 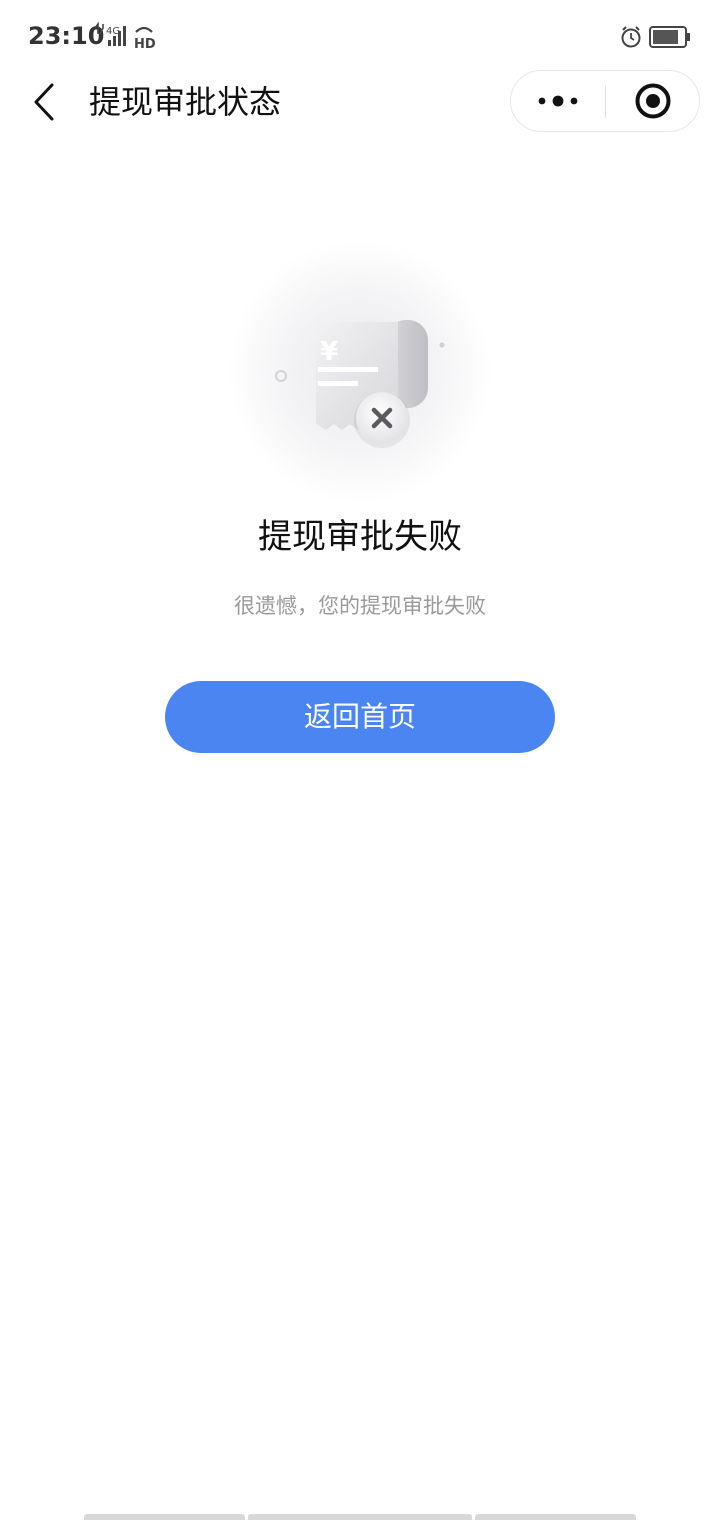 I want to click on home-indicator-center, so click(x=360, y=1517).